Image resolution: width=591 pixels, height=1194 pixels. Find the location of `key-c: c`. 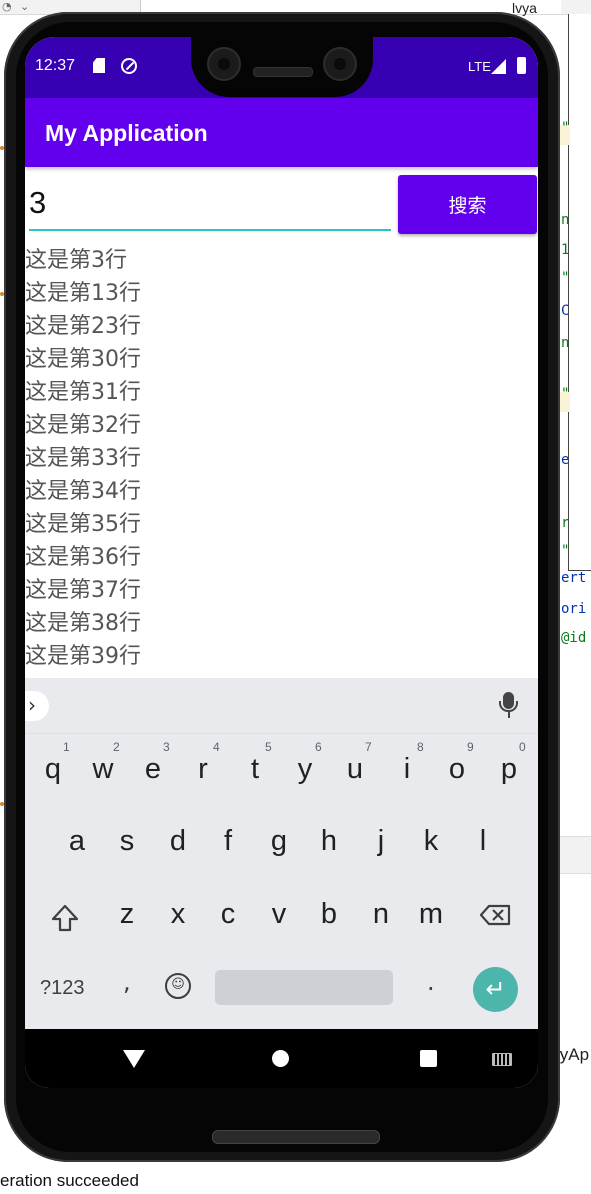

key-c: c is located at coordinates (228, 914).